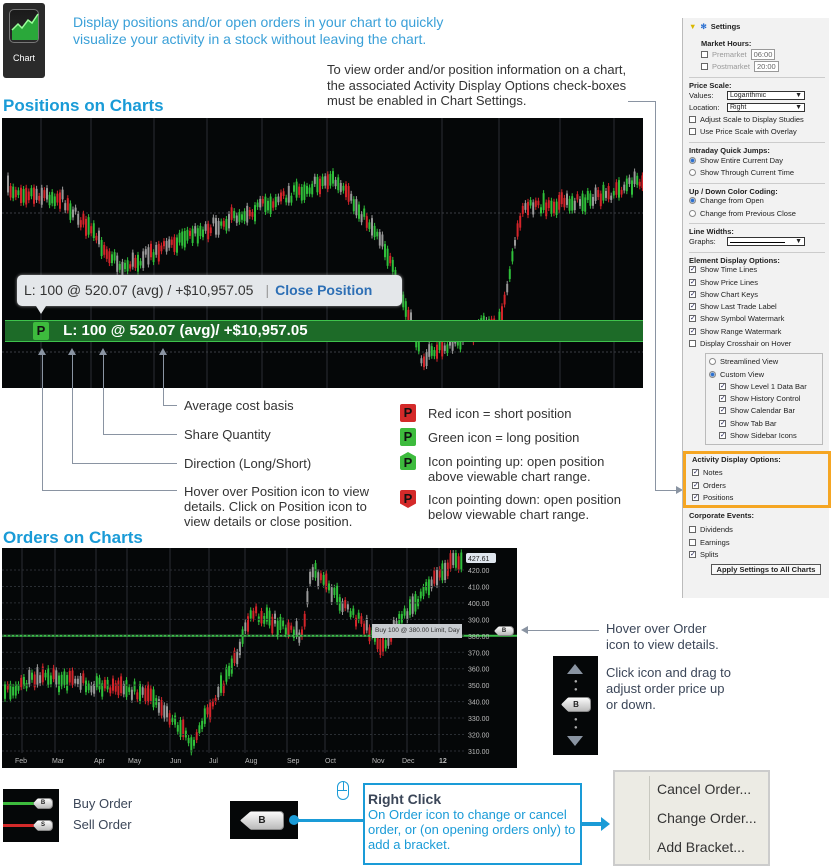 Image resolution: width=832 pixels, height=868 pixels. What do you see at coordinates (757, 343) in the screenshot?
I see `element-option: Display Crosshair on Hover` at bounding box center [757, 343].